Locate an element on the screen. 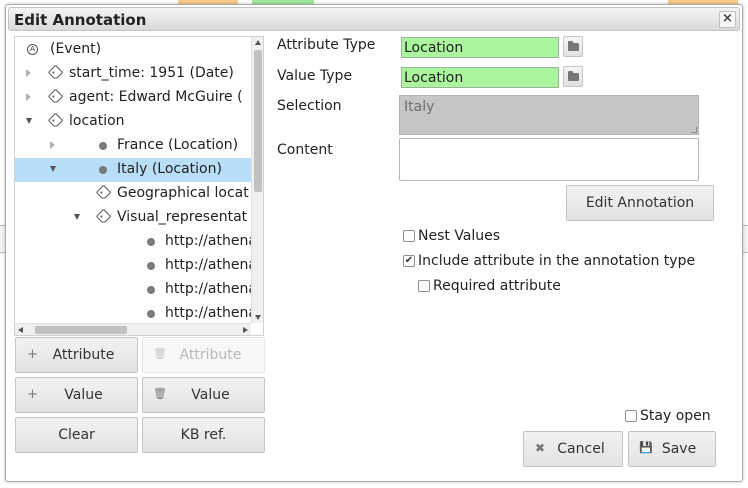 The height and width of the screenshot is (488, 748). horizontal-scroll-thumb is located at coordinates (81, 330).